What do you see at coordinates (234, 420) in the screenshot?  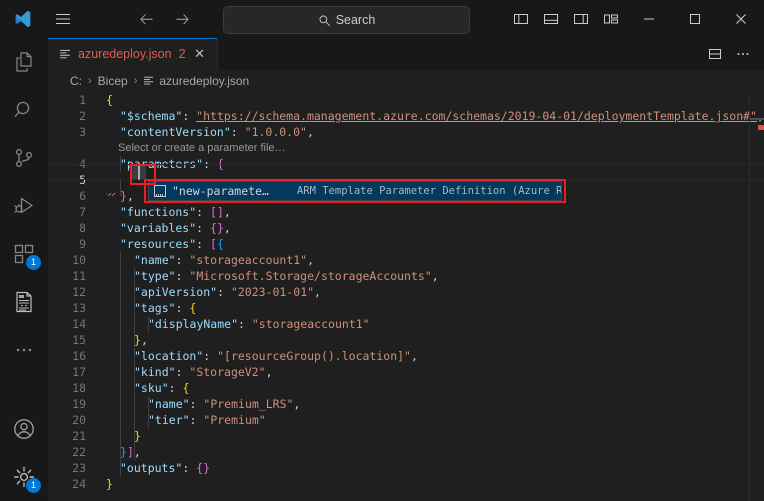 I see `code-token: "Premium"` at bounding box center [234, 420].